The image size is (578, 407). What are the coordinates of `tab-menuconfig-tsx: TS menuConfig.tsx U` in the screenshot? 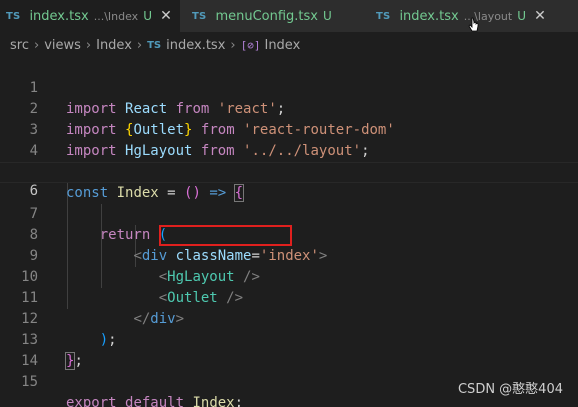 It's located at (269, 16).